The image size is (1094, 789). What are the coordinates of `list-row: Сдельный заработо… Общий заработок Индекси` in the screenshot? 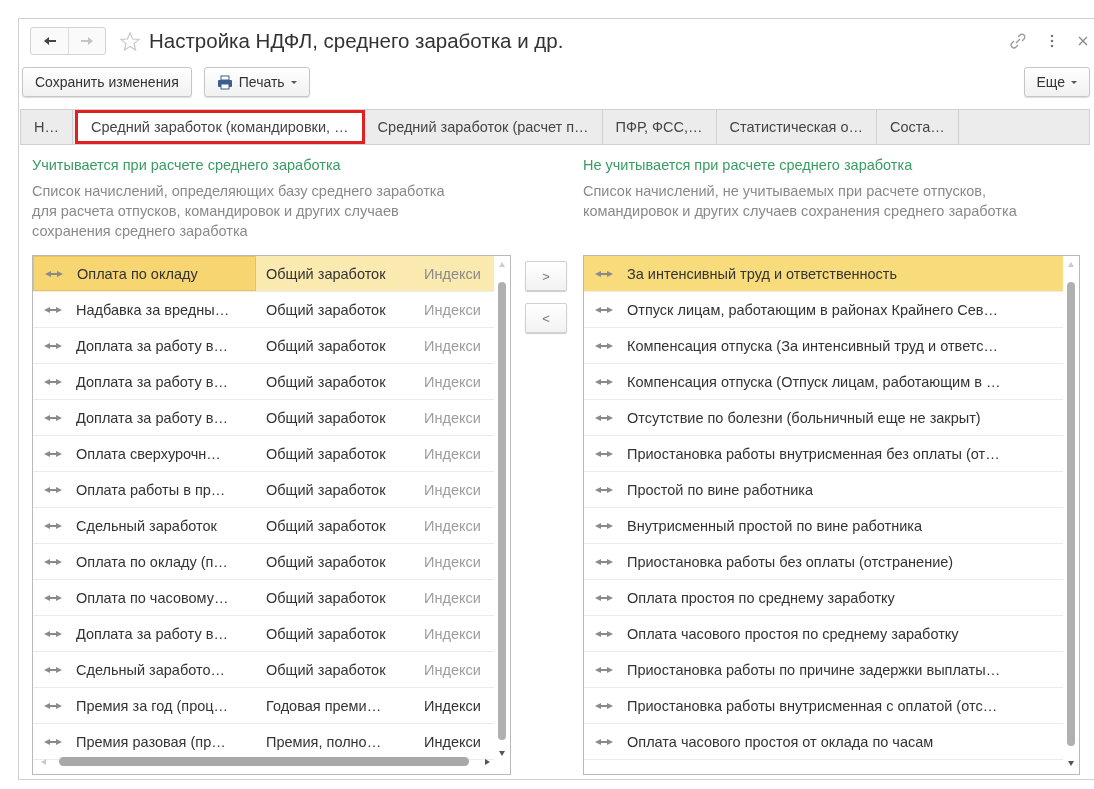 It's located at (263, 670).